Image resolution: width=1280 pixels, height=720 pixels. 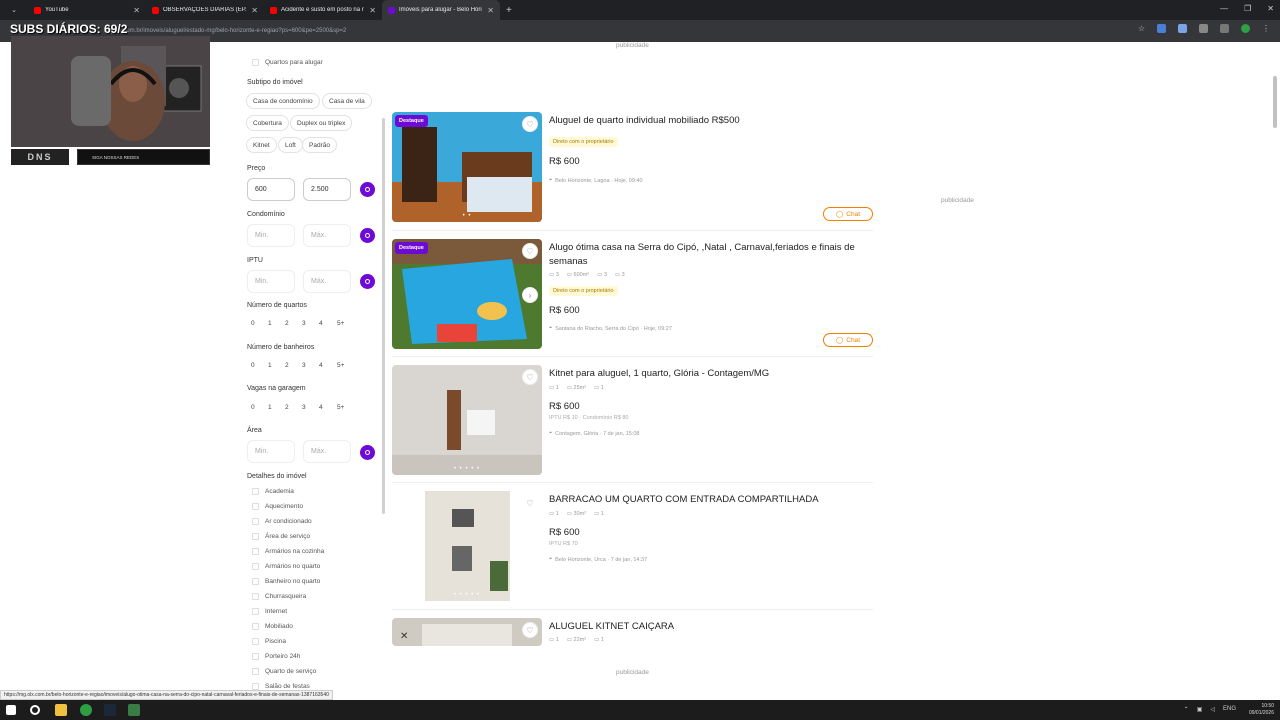 I want to click on area-min-input: Min., so click(x=271, y=451).